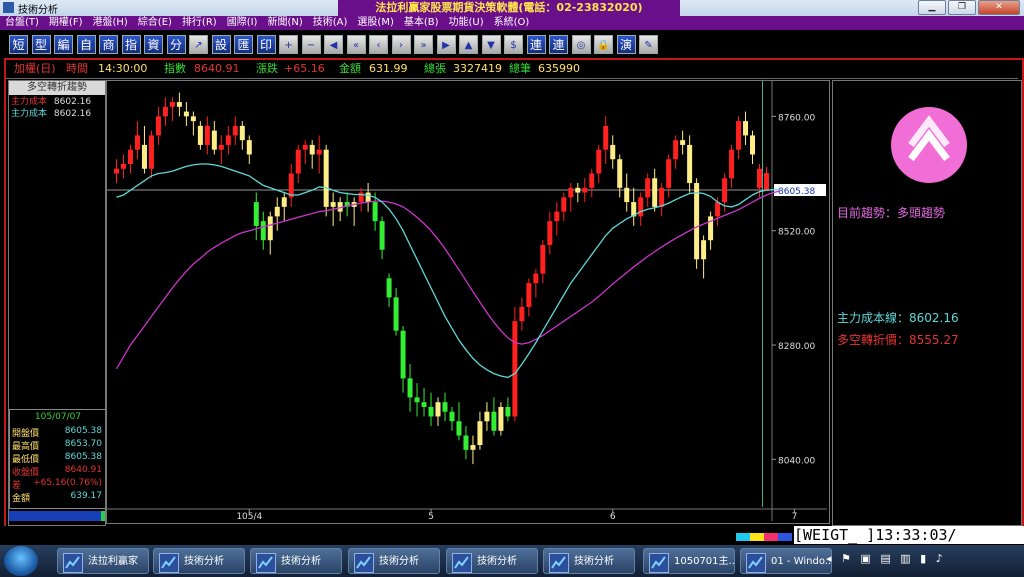 Image resolution: width=1024 pixels, height=577 pixels. I want to click on chart-icon: ↗, so click(198, 44).